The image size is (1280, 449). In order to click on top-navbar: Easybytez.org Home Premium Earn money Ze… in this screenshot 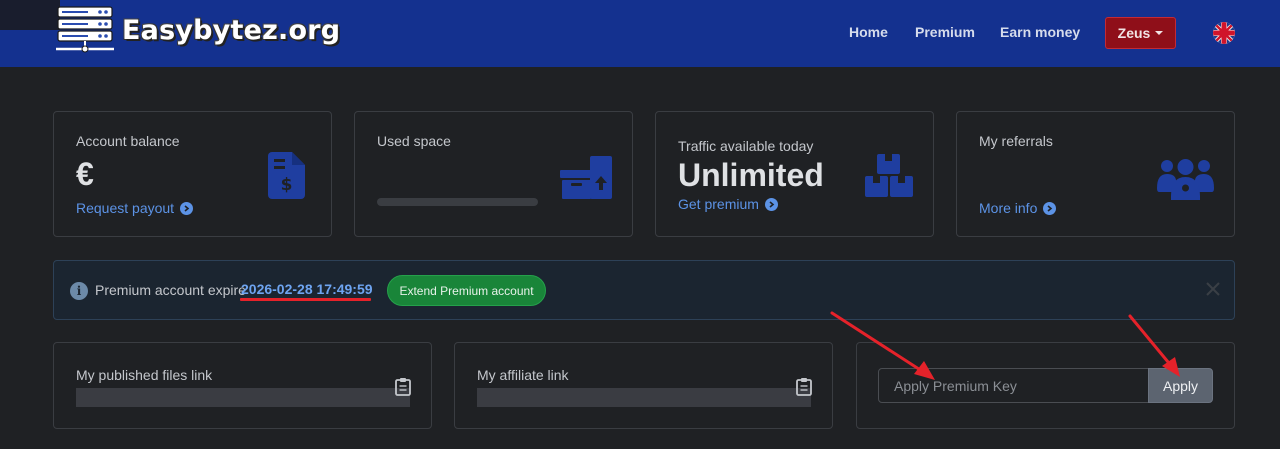, I will do `click(640, 33)`.